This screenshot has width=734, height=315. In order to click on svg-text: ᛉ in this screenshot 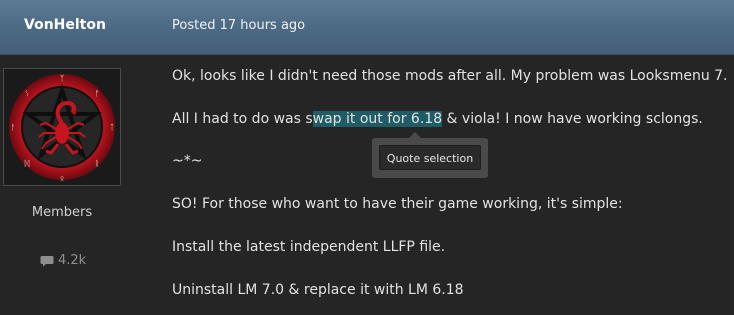, I will do `click(62, 78)`.